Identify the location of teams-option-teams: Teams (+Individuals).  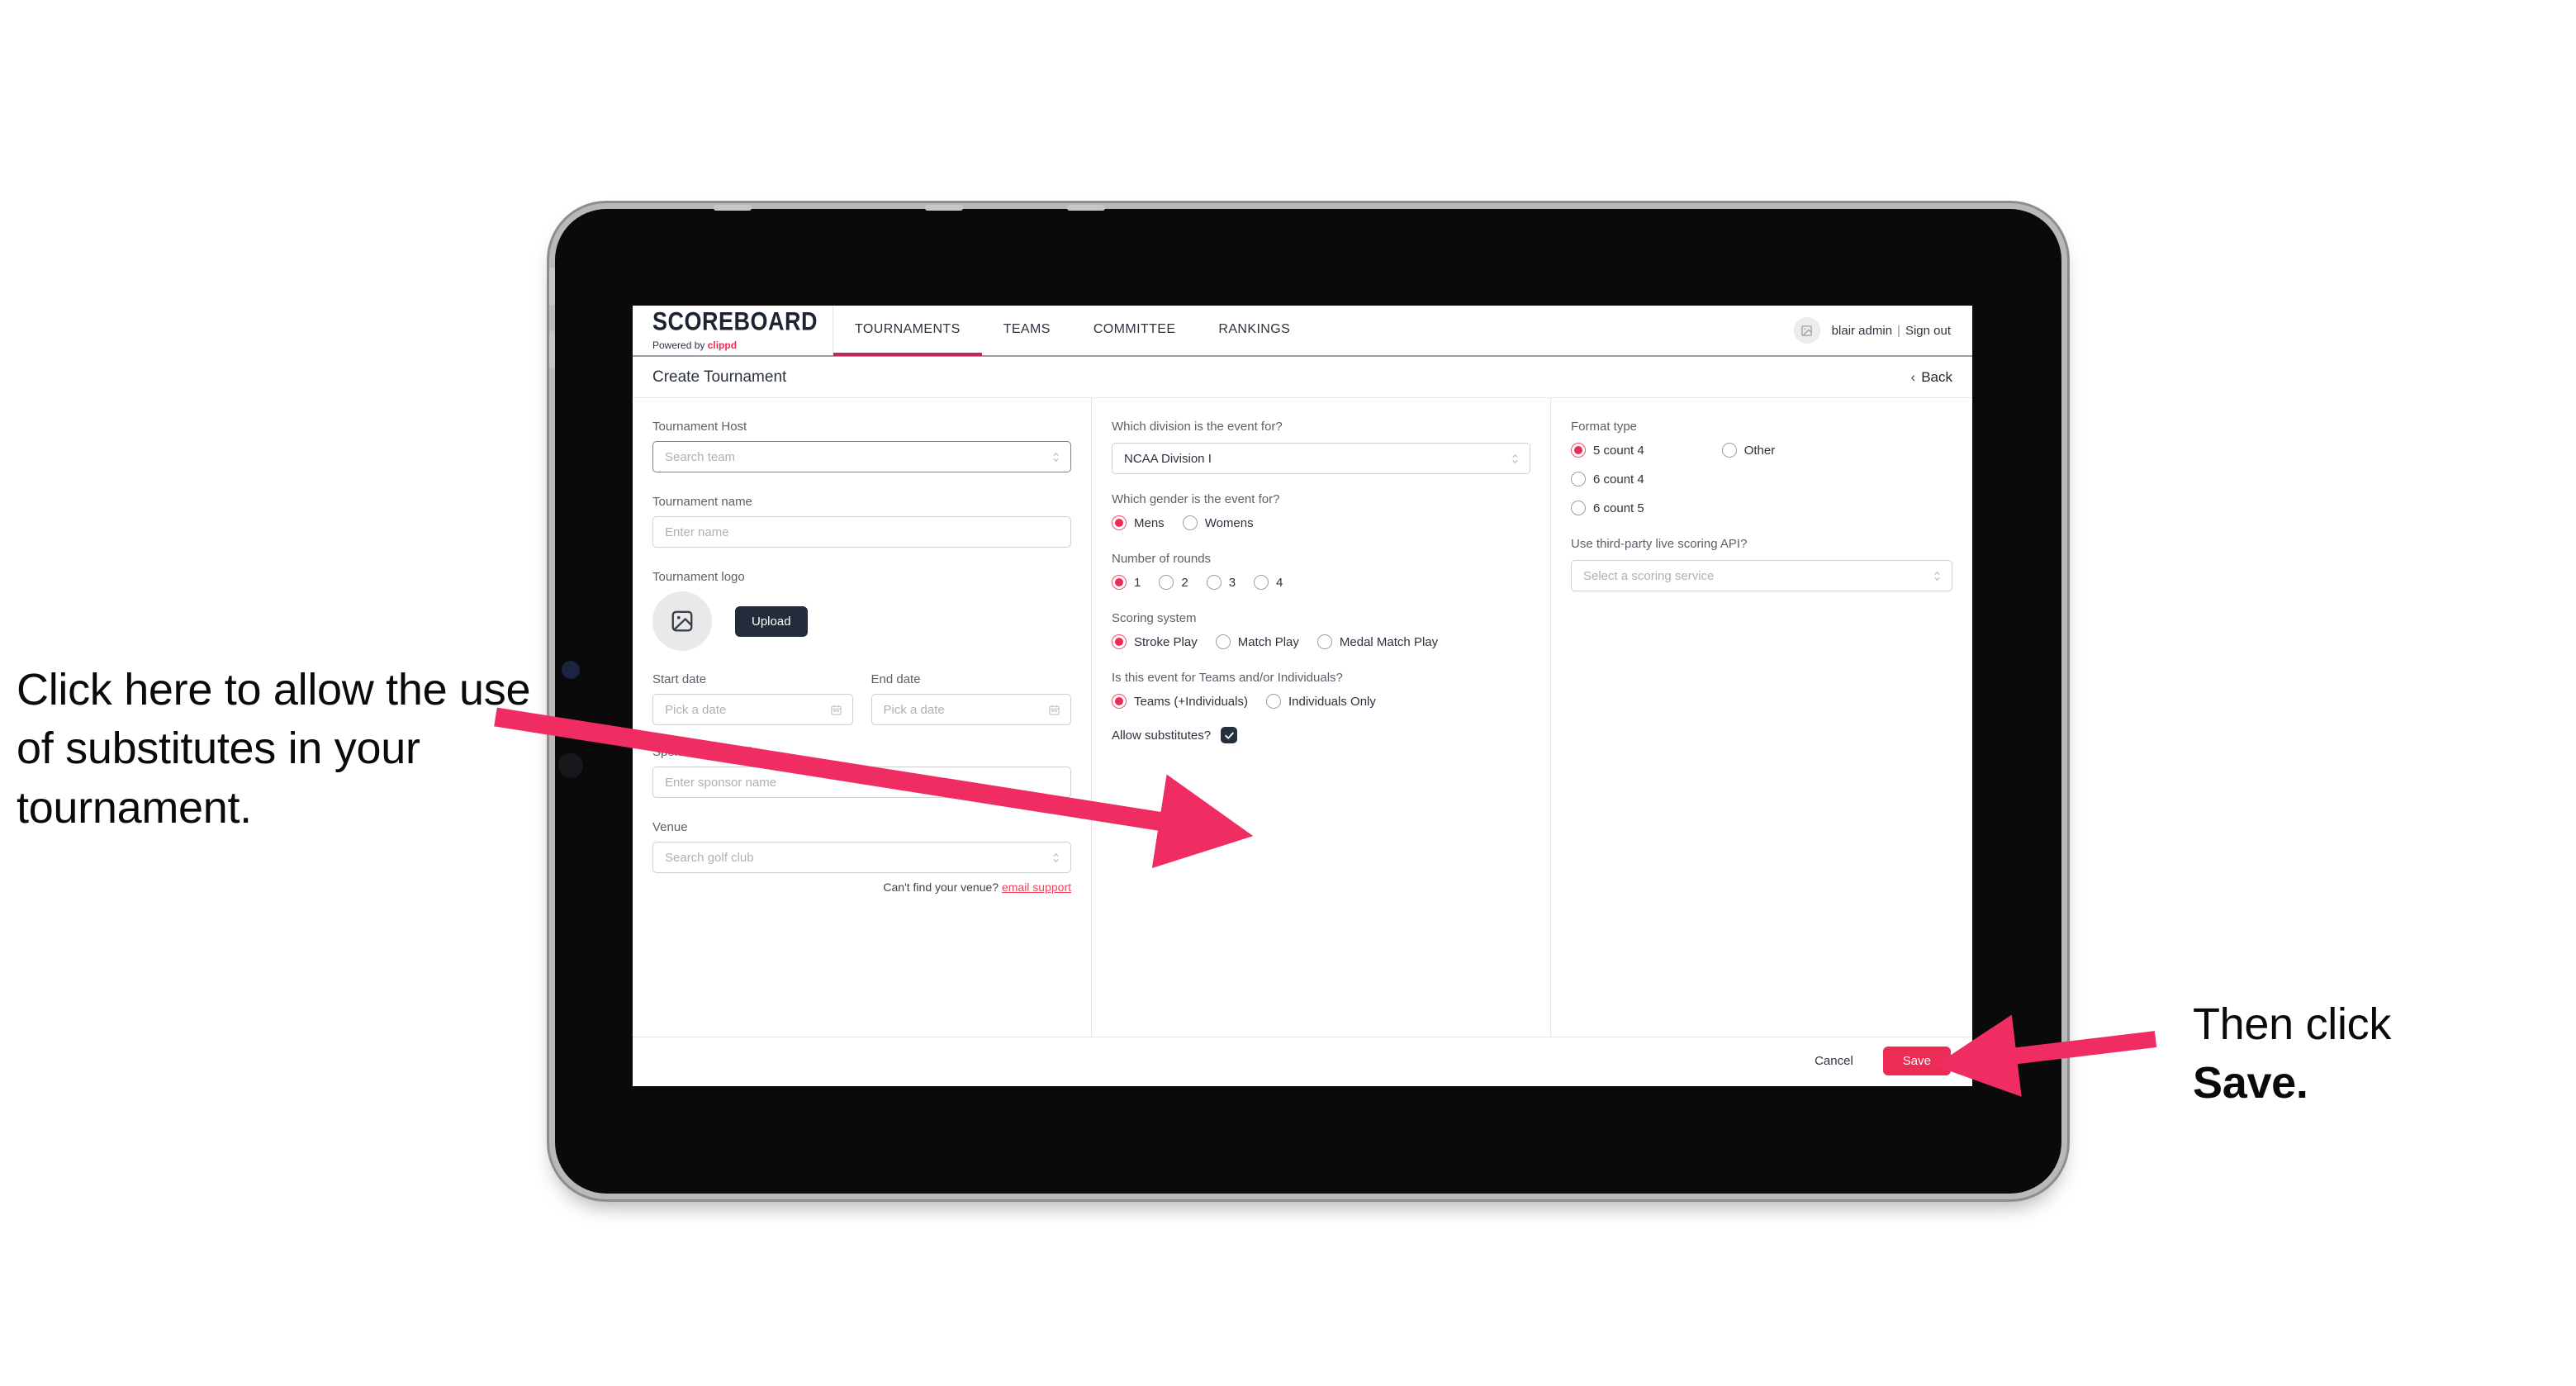
(1180, 701).